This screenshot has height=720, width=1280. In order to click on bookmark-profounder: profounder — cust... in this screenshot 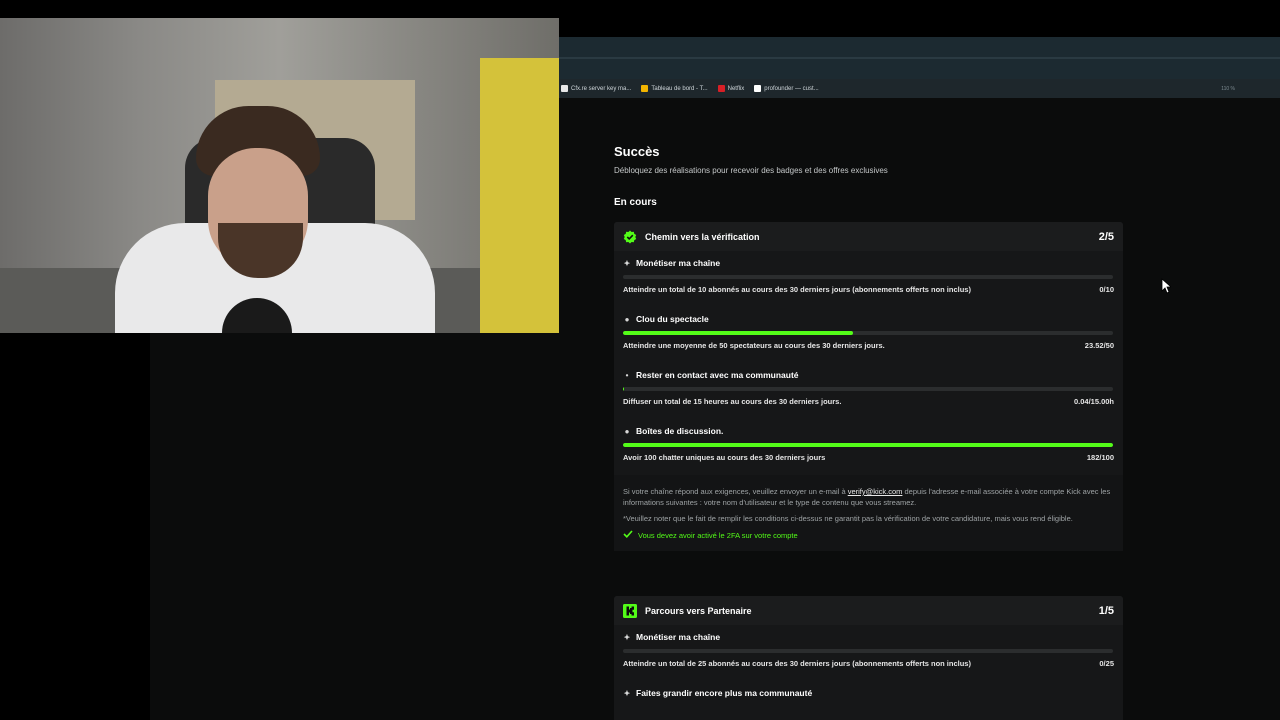, I will do `click(786, 88)`.